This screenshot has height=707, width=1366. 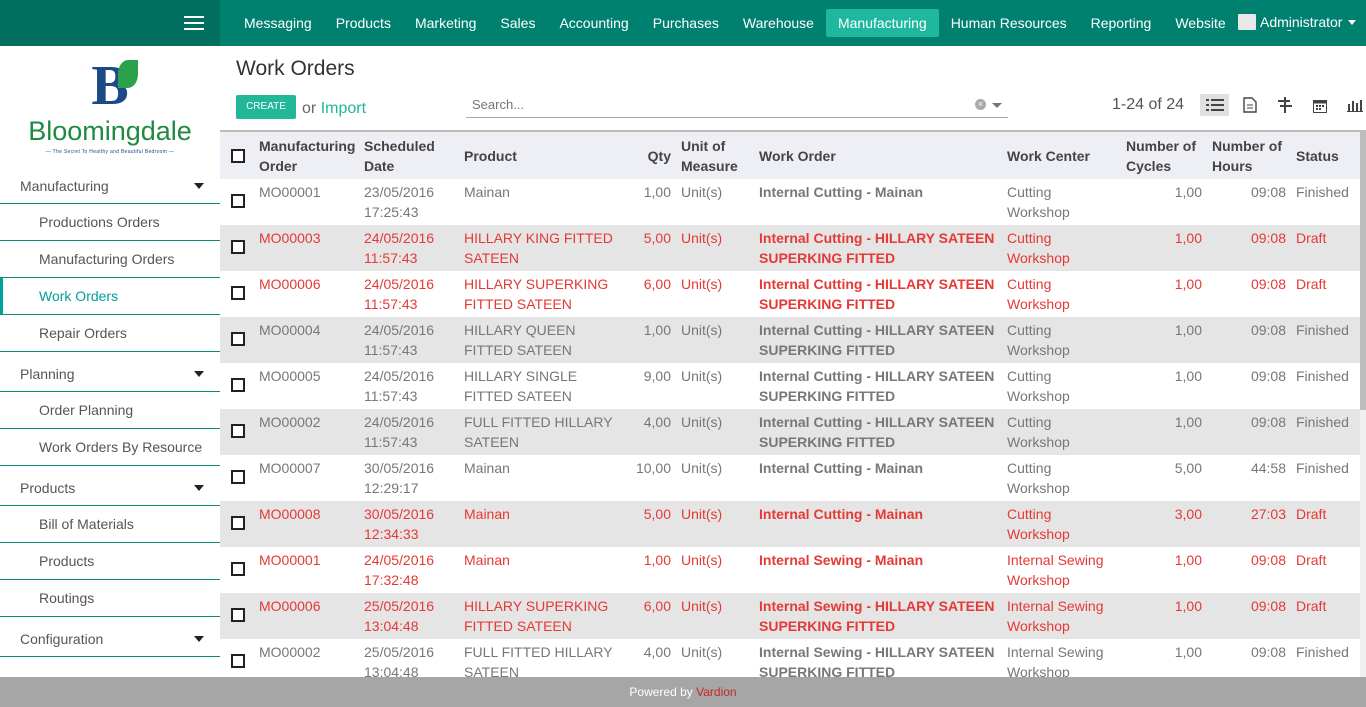 I want to click on cell-date: 25/05/2016 13:04:48, so click(x=409, y=616).